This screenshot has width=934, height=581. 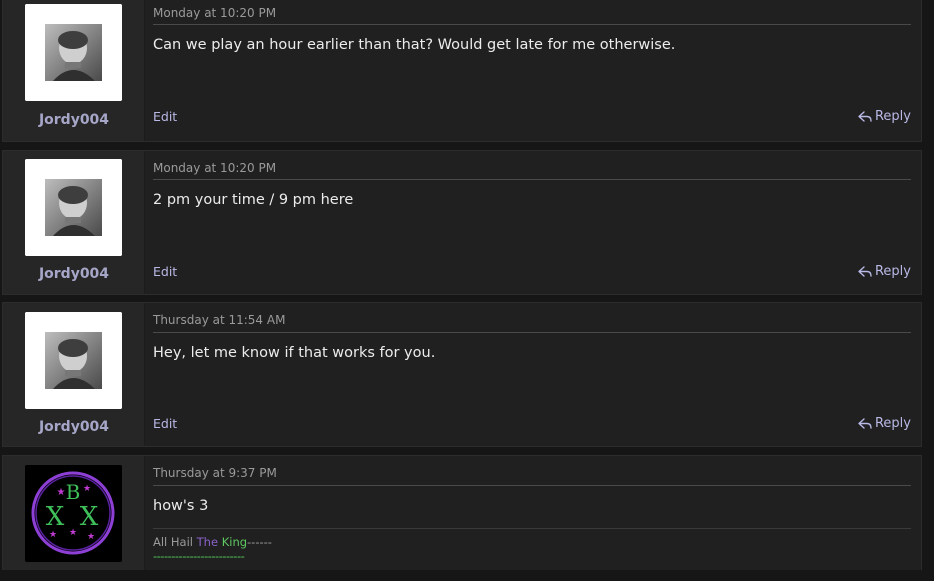 I want to click on signature-the: The, so click(x=207, y=542).